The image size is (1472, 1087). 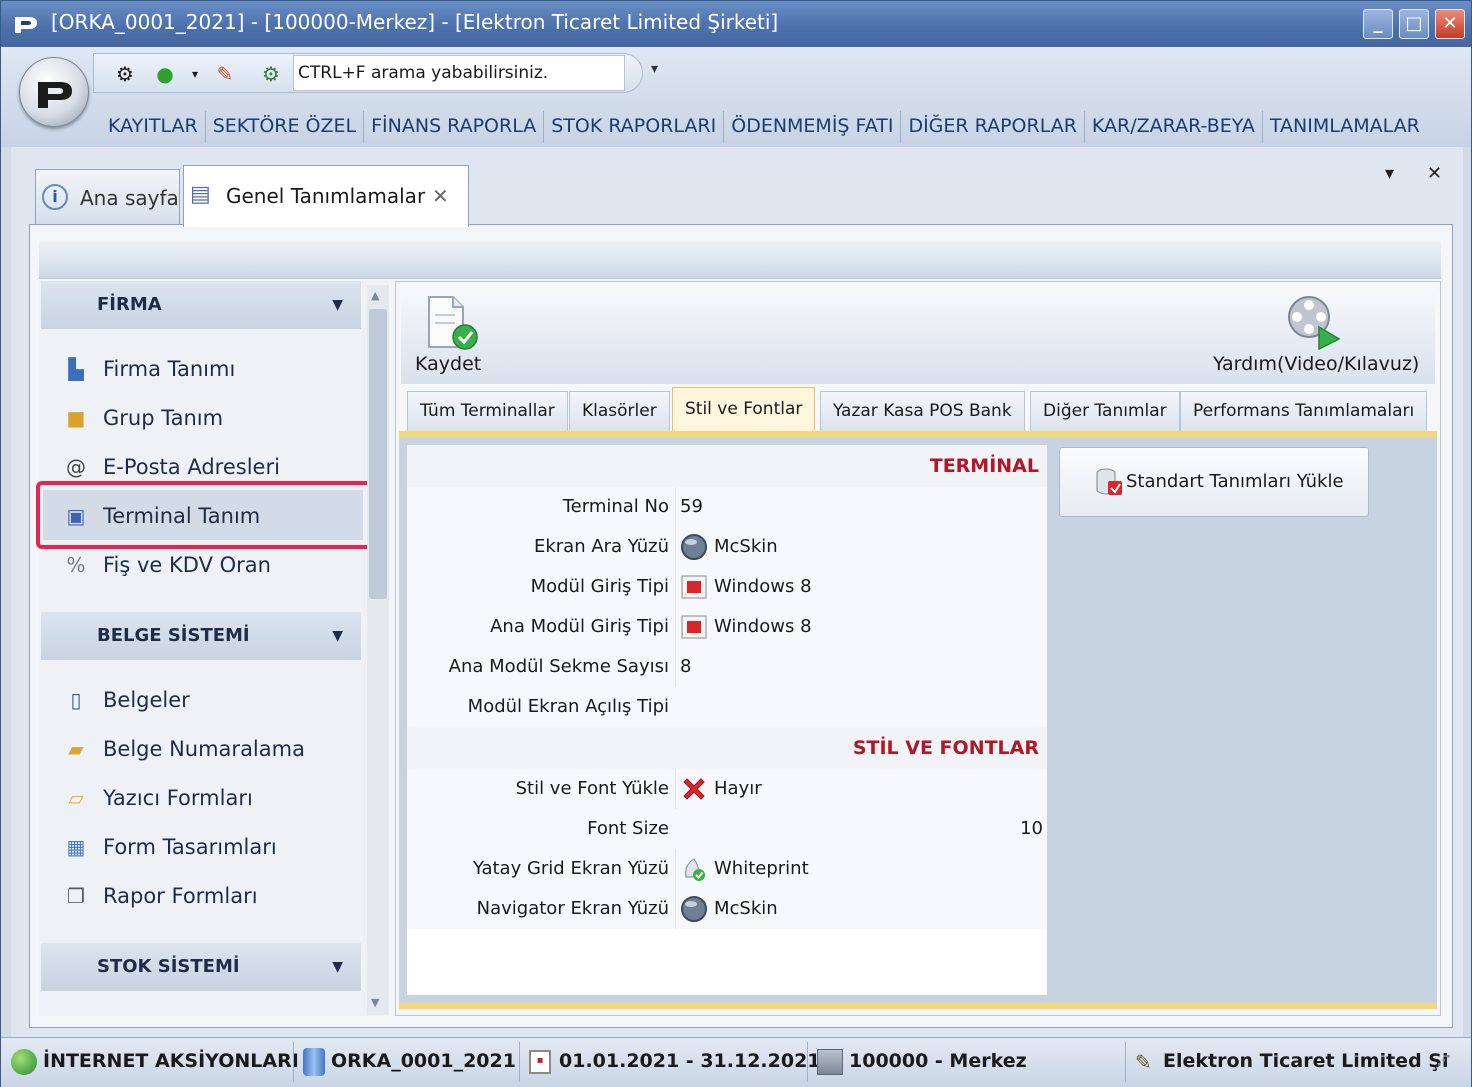 I want to click on property-row-stil-ve-font-yukle: Stil ve Font Yükle Hayır, so click(x=727, y=789).